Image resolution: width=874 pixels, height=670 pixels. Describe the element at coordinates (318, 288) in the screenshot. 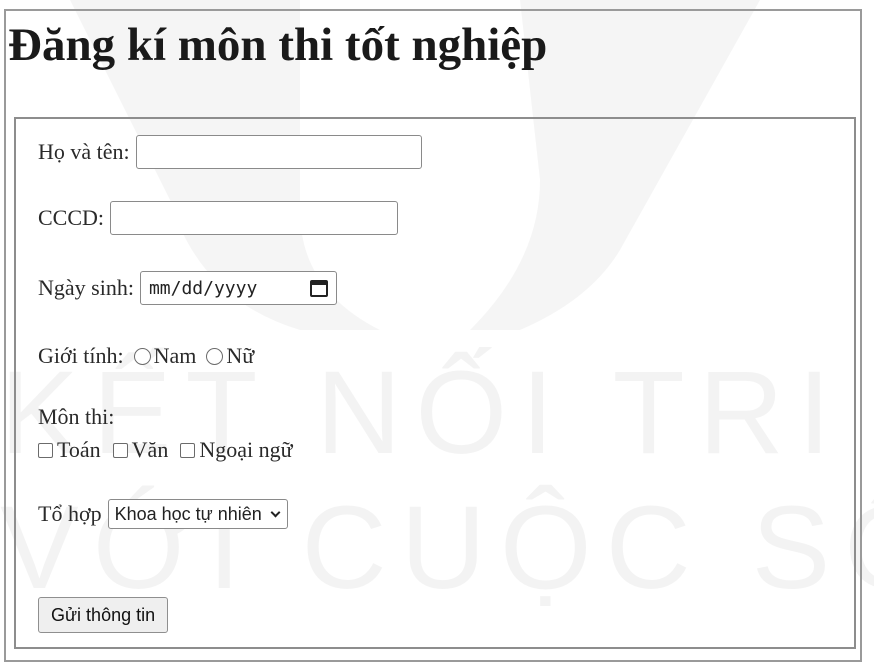

I see `calendar-icon` at that location.